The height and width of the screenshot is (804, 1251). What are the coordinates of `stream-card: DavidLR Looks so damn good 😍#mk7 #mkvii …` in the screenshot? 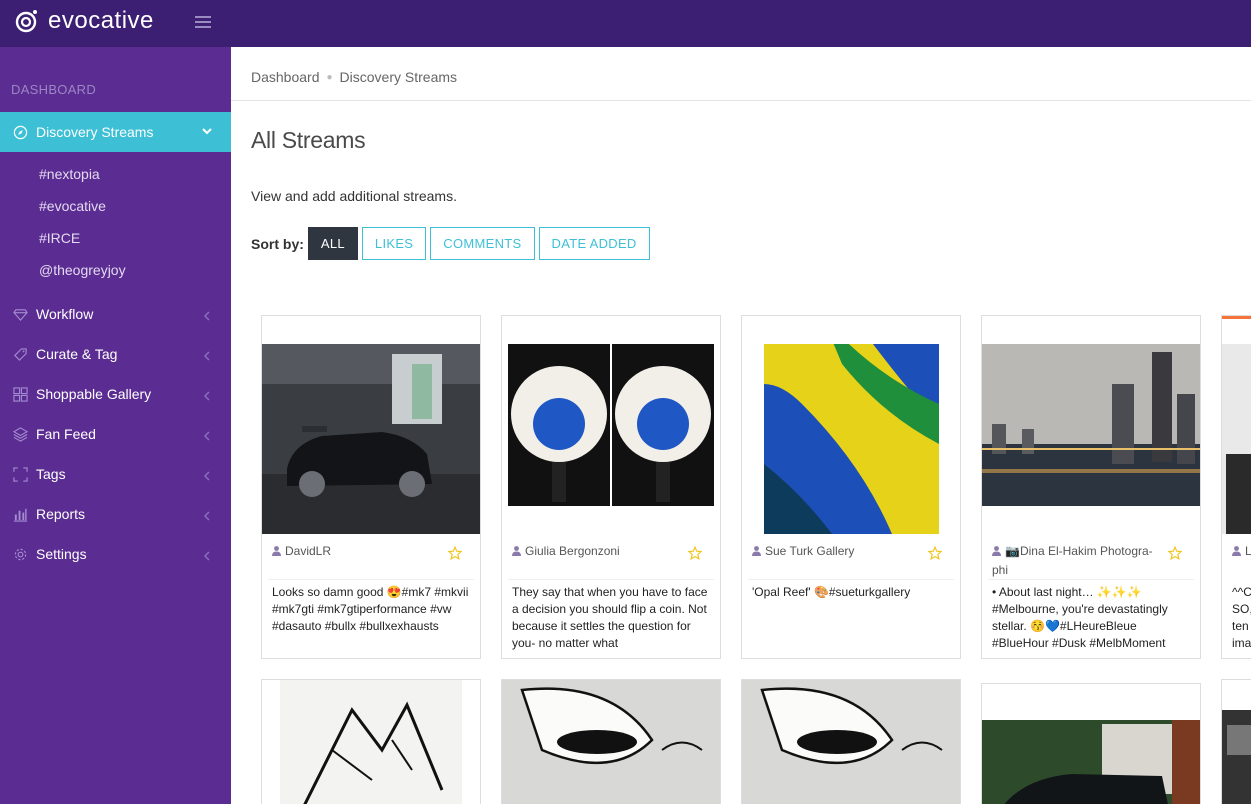 It's located at (371, 487).